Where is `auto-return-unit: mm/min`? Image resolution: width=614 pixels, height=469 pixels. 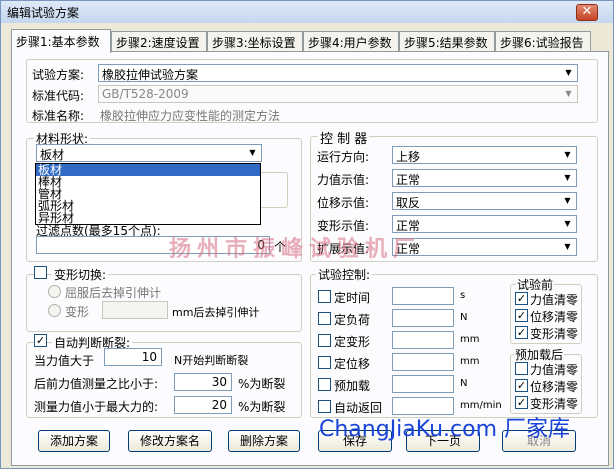
auto-return-unit: mm/min is located at coordinates (481, 405).